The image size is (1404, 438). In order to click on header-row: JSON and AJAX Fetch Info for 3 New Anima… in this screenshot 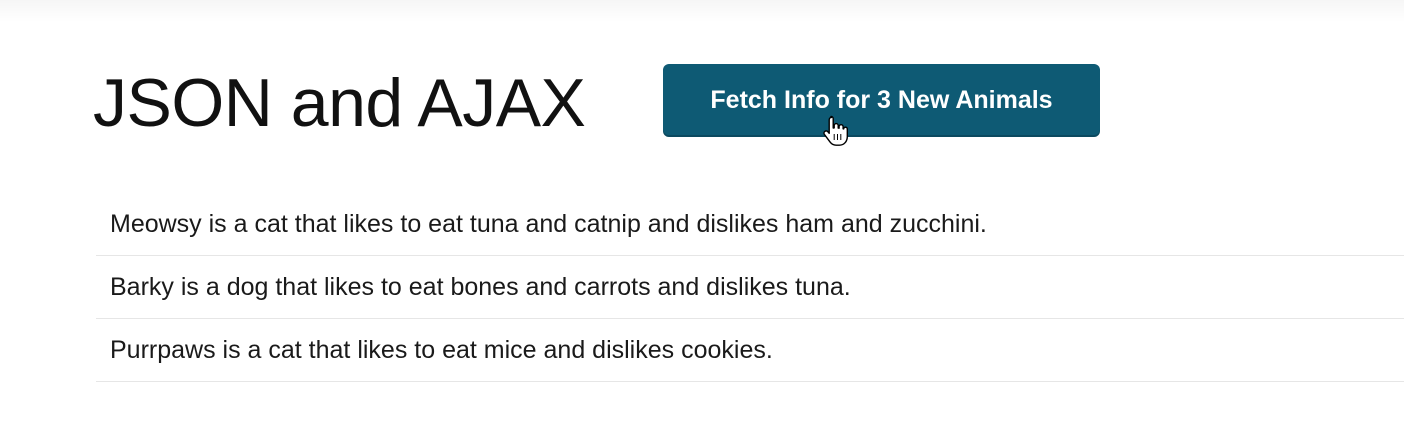, I will do `click(596, 103)`.